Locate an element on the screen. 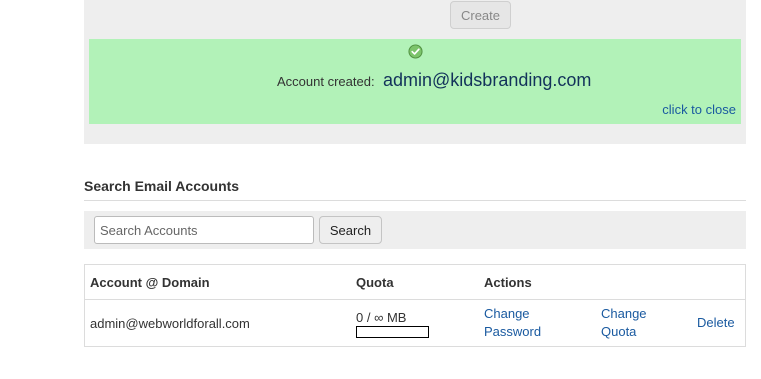  search-section-title: Search Email Accounts is located at coordinates (162, 186).